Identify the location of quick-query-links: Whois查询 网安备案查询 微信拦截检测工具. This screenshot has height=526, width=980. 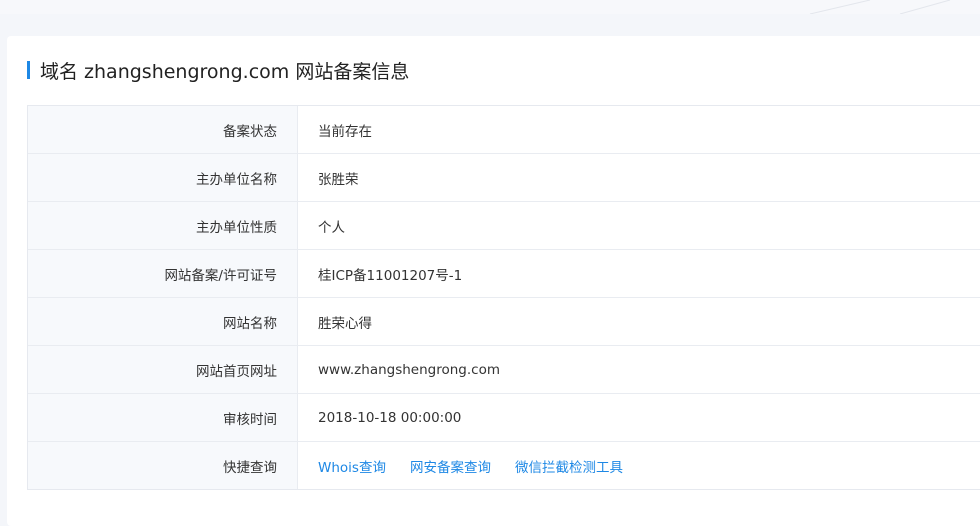
(639, 465).